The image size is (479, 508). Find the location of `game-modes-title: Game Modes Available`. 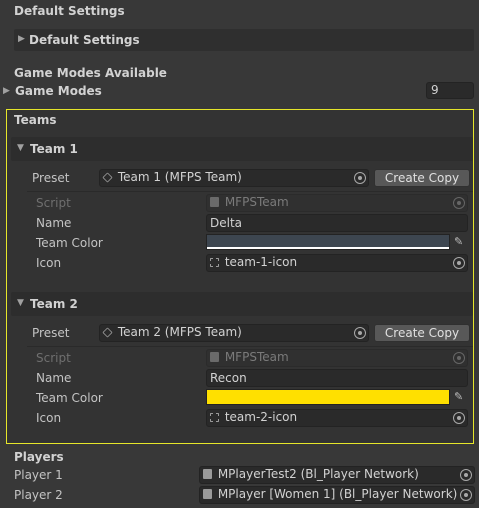

game-modes-title: Game Modes Available is located at coordinates (90, 73).